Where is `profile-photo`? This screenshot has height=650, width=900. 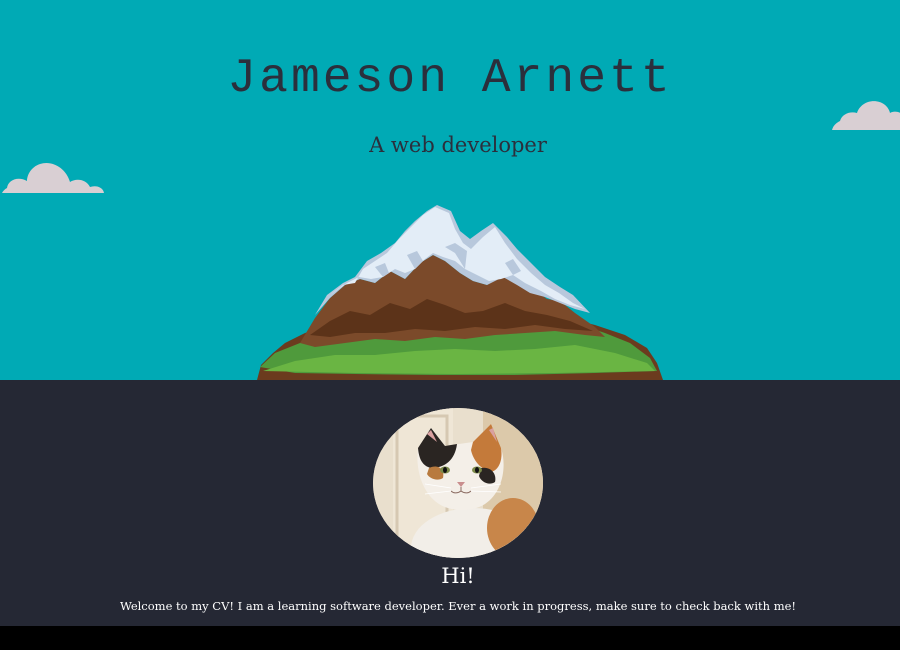
profile-photo is located at coordinates (458, 483).